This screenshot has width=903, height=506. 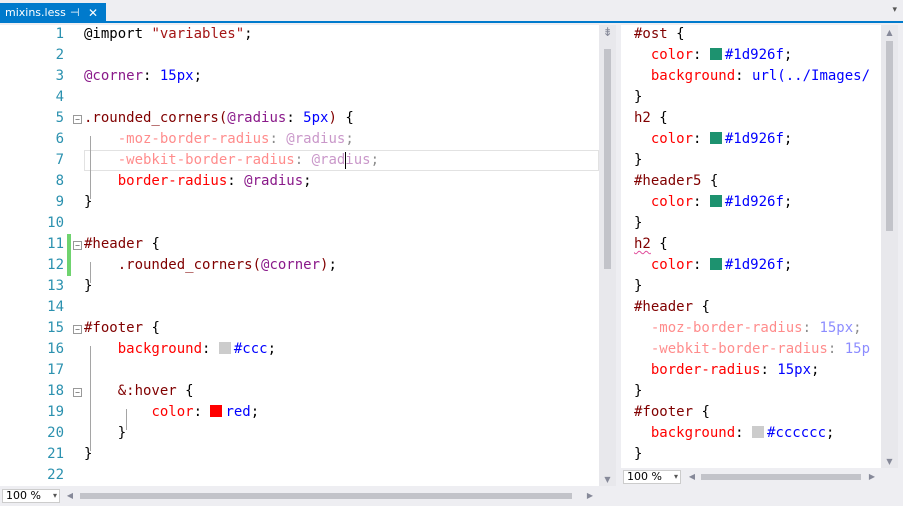 What do you see at coordinates (59, 97) in the screenshot?
I see `line-number: 4` at bounding box center [59, 97].